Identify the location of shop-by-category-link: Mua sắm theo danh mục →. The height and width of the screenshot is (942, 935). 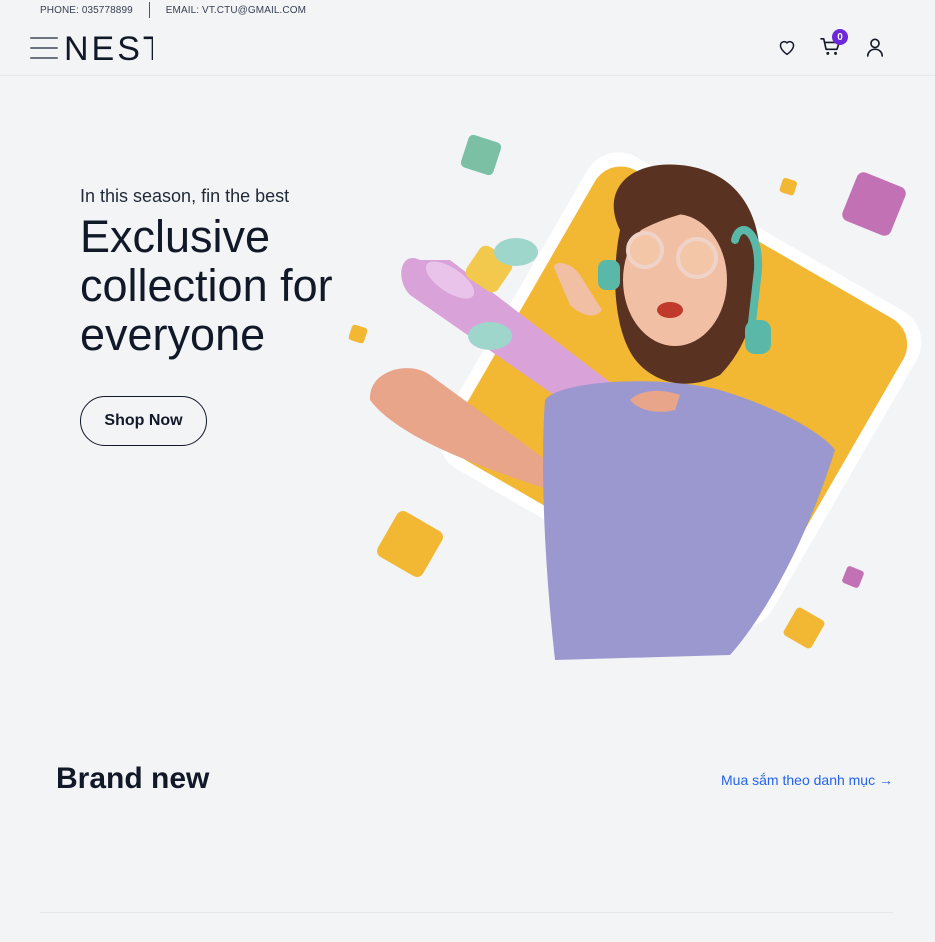
(807, 780).